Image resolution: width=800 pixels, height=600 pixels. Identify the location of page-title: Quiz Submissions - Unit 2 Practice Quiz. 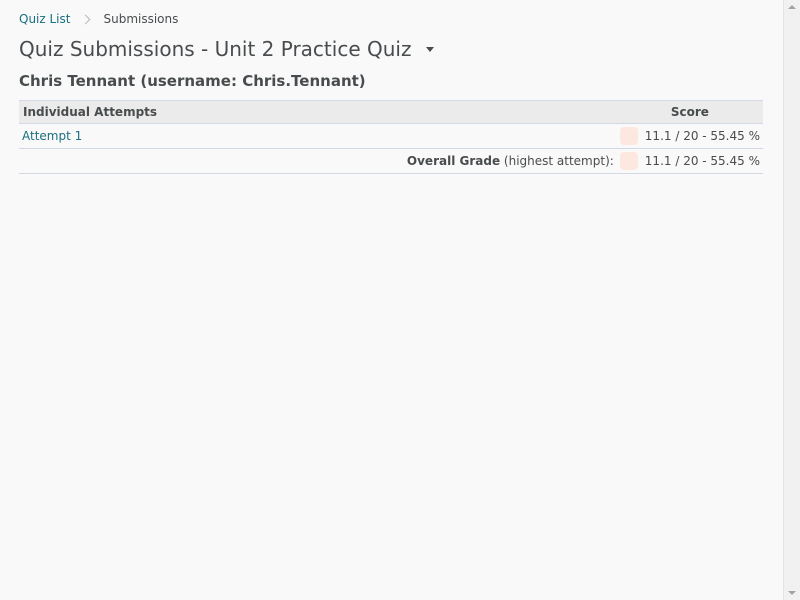
(215, 49).